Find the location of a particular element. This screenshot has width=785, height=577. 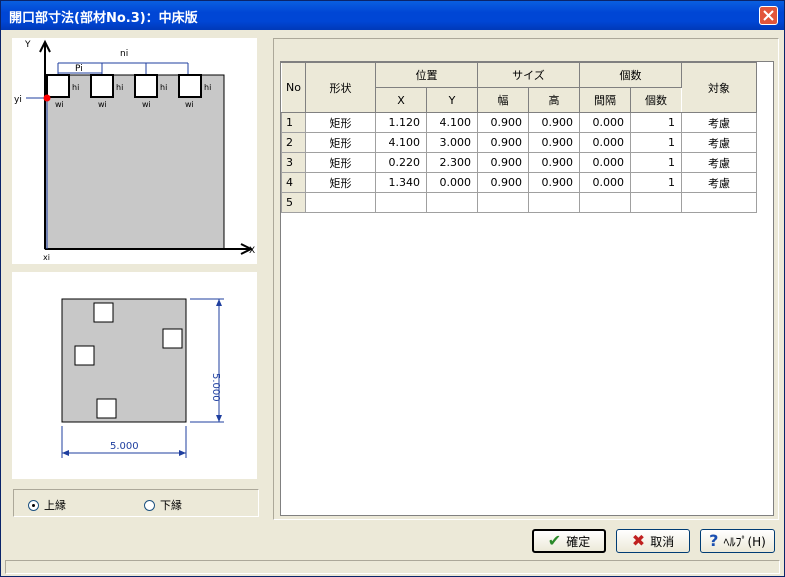

wi-label-4: wi is located at coordinates (189, 104).